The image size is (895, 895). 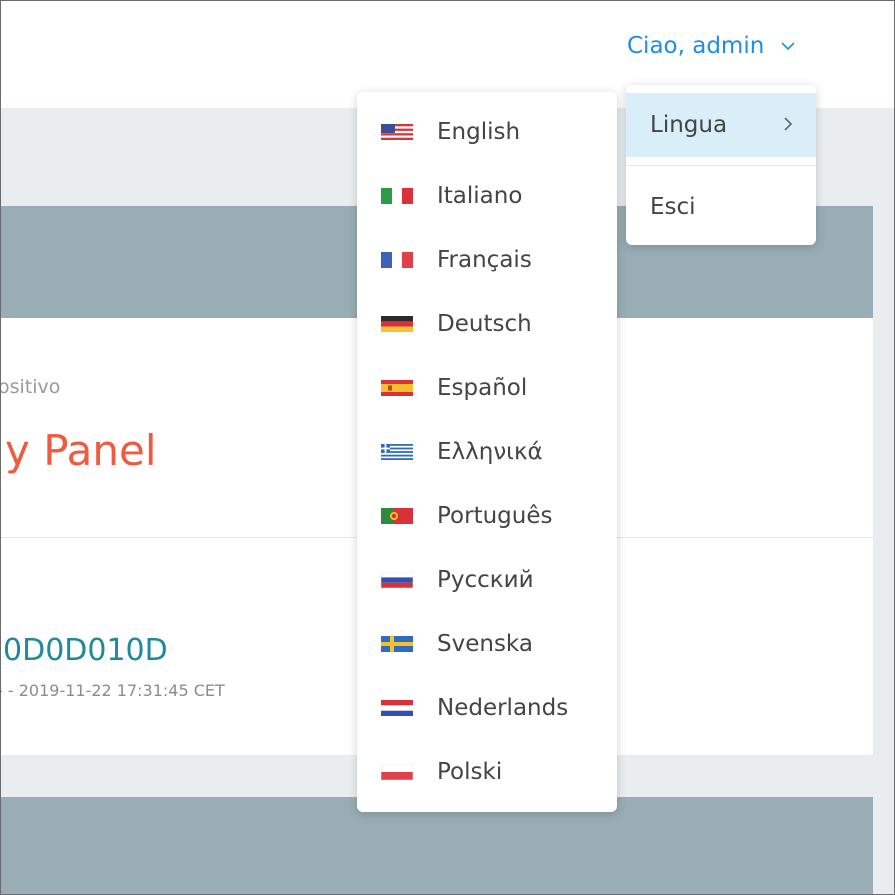 I want to click on language-item-polski: Polski, so click(x=487, y=772).